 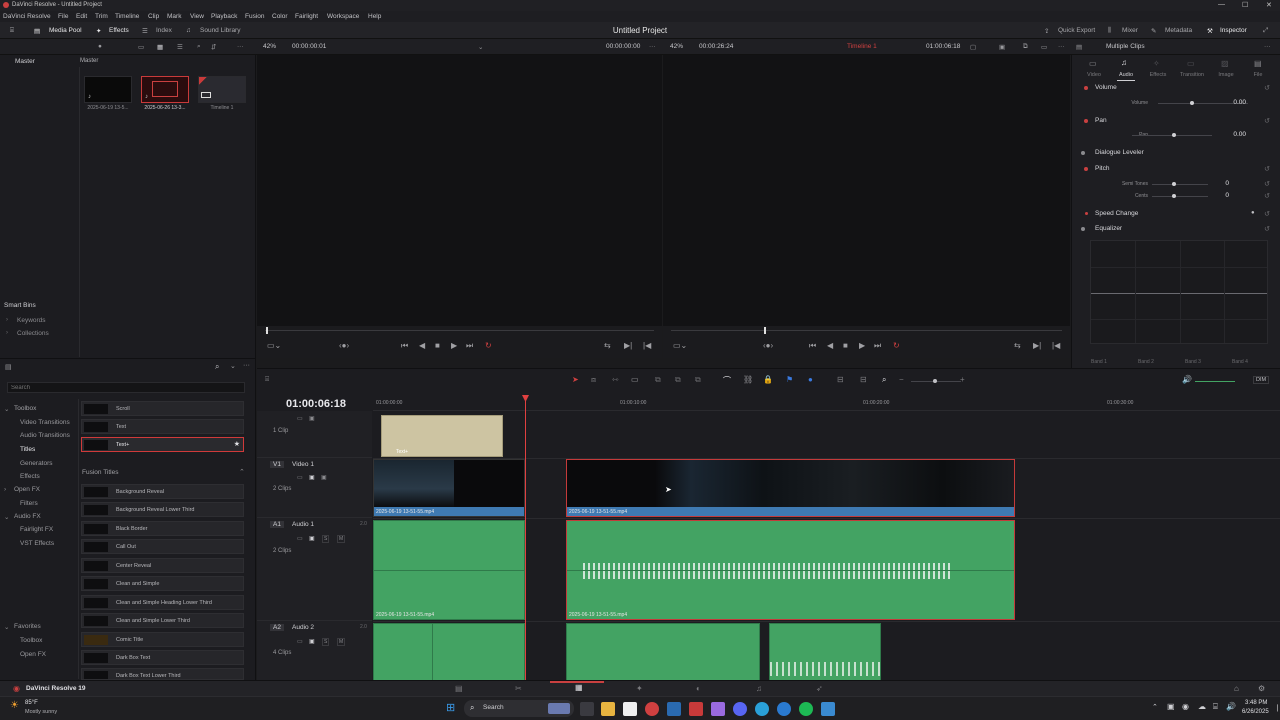 What do you see at coordinates (326, 539) in the screenshot?
I see `solo-button: S` at bounding box center [326, 539].